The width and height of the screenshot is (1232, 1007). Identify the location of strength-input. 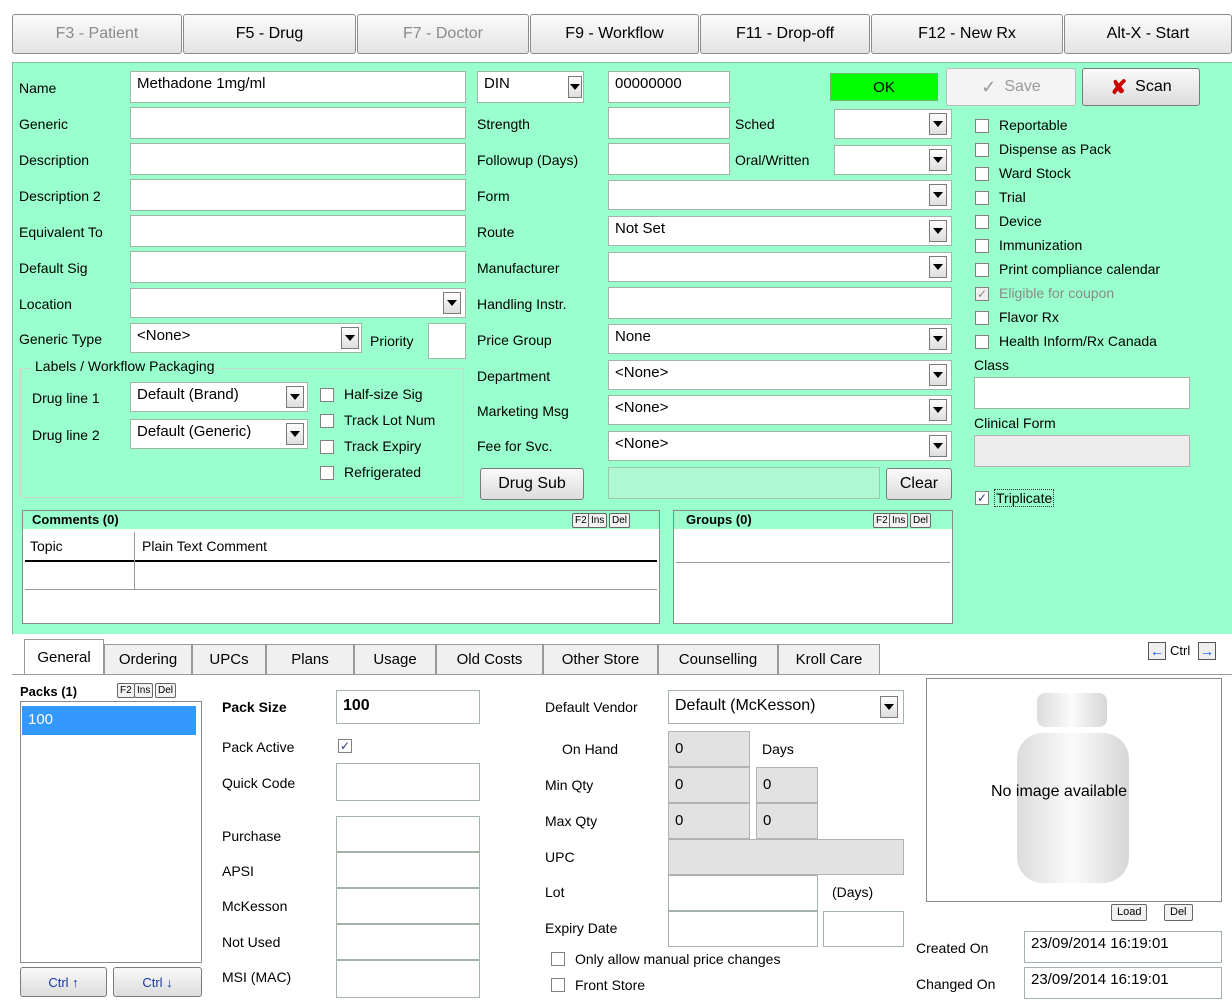
(669, 123).